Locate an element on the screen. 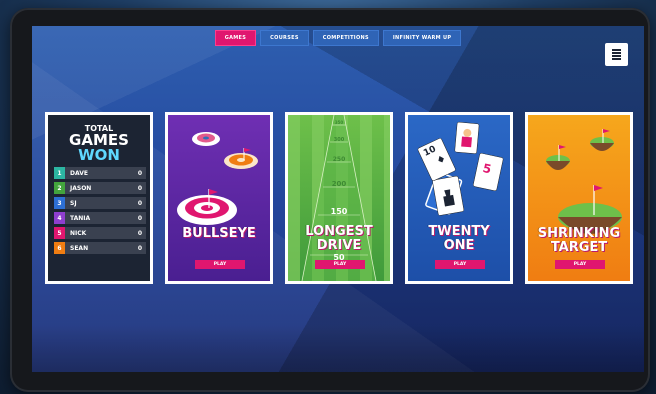 This screenshot has width=656, height=394. game-title-line1: Longest is located at coordinates (339, 231).